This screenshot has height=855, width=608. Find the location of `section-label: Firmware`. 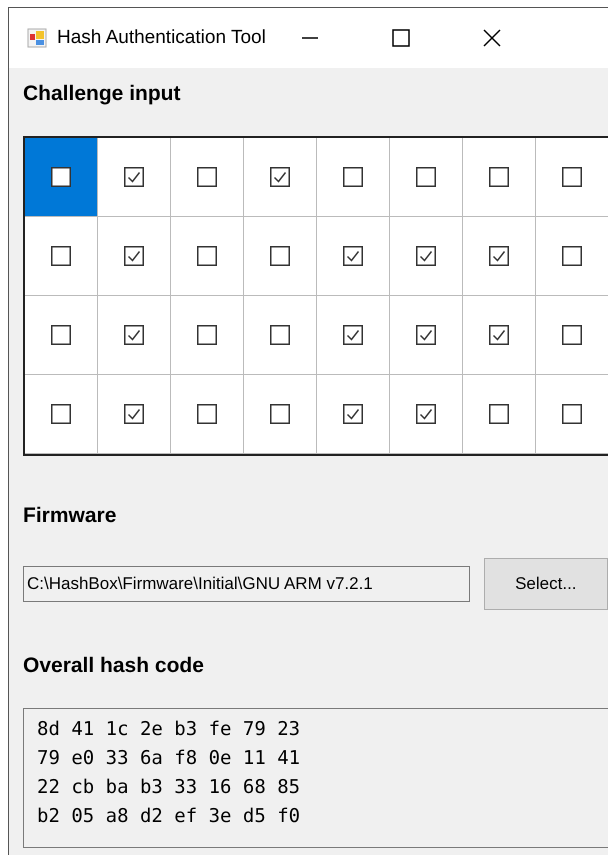

section-label: Firmware is located at coordinates (70, 516).